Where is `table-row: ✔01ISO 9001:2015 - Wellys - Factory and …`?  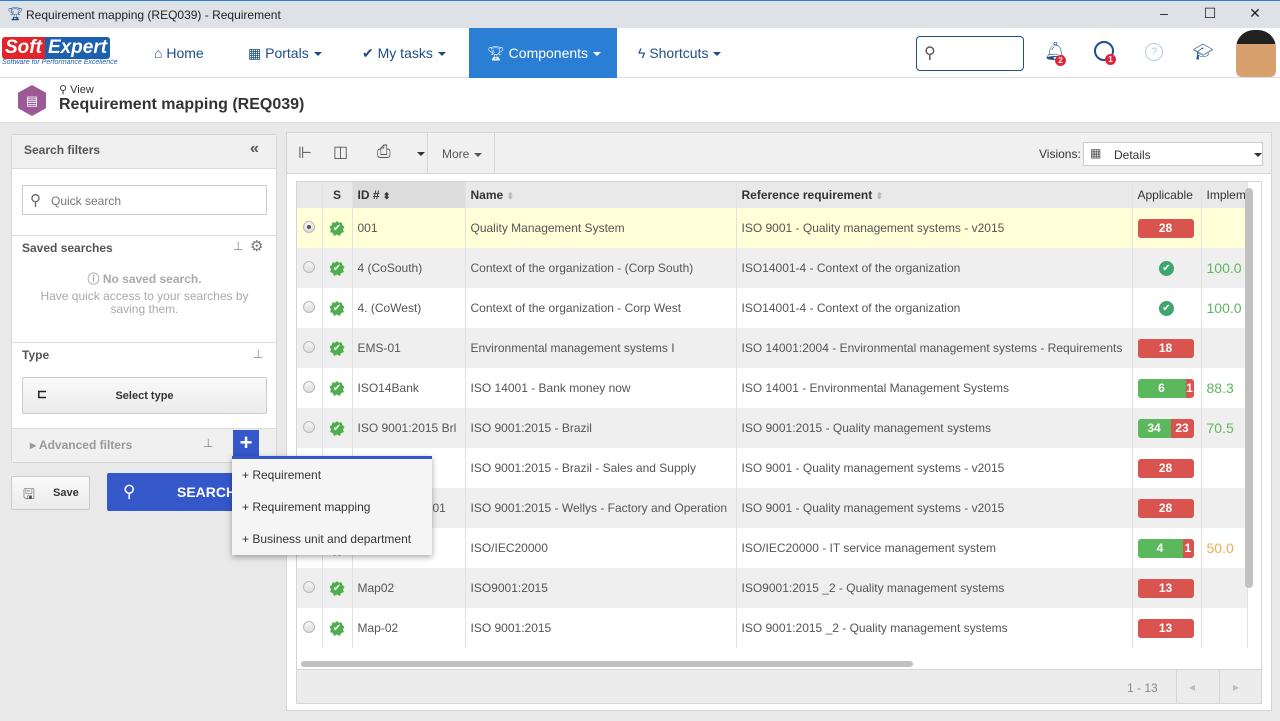 table-row: ✔01ISO 9001:2015 - Wellys - Factory and … is located at coordinates (772, 508).